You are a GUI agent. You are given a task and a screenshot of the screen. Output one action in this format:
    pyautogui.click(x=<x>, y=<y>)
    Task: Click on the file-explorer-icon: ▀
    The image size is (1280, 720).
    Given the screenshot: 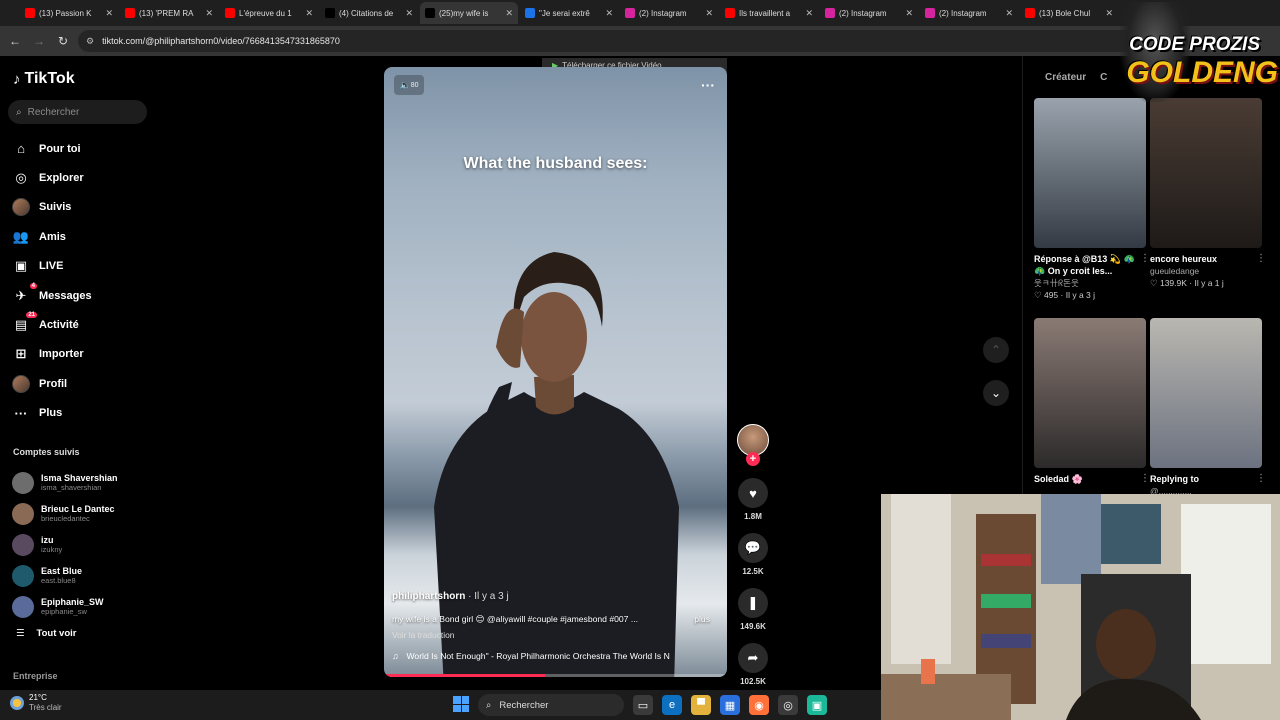 What is the action you would take?
    pyautogui.click(x=701, y=705)
    